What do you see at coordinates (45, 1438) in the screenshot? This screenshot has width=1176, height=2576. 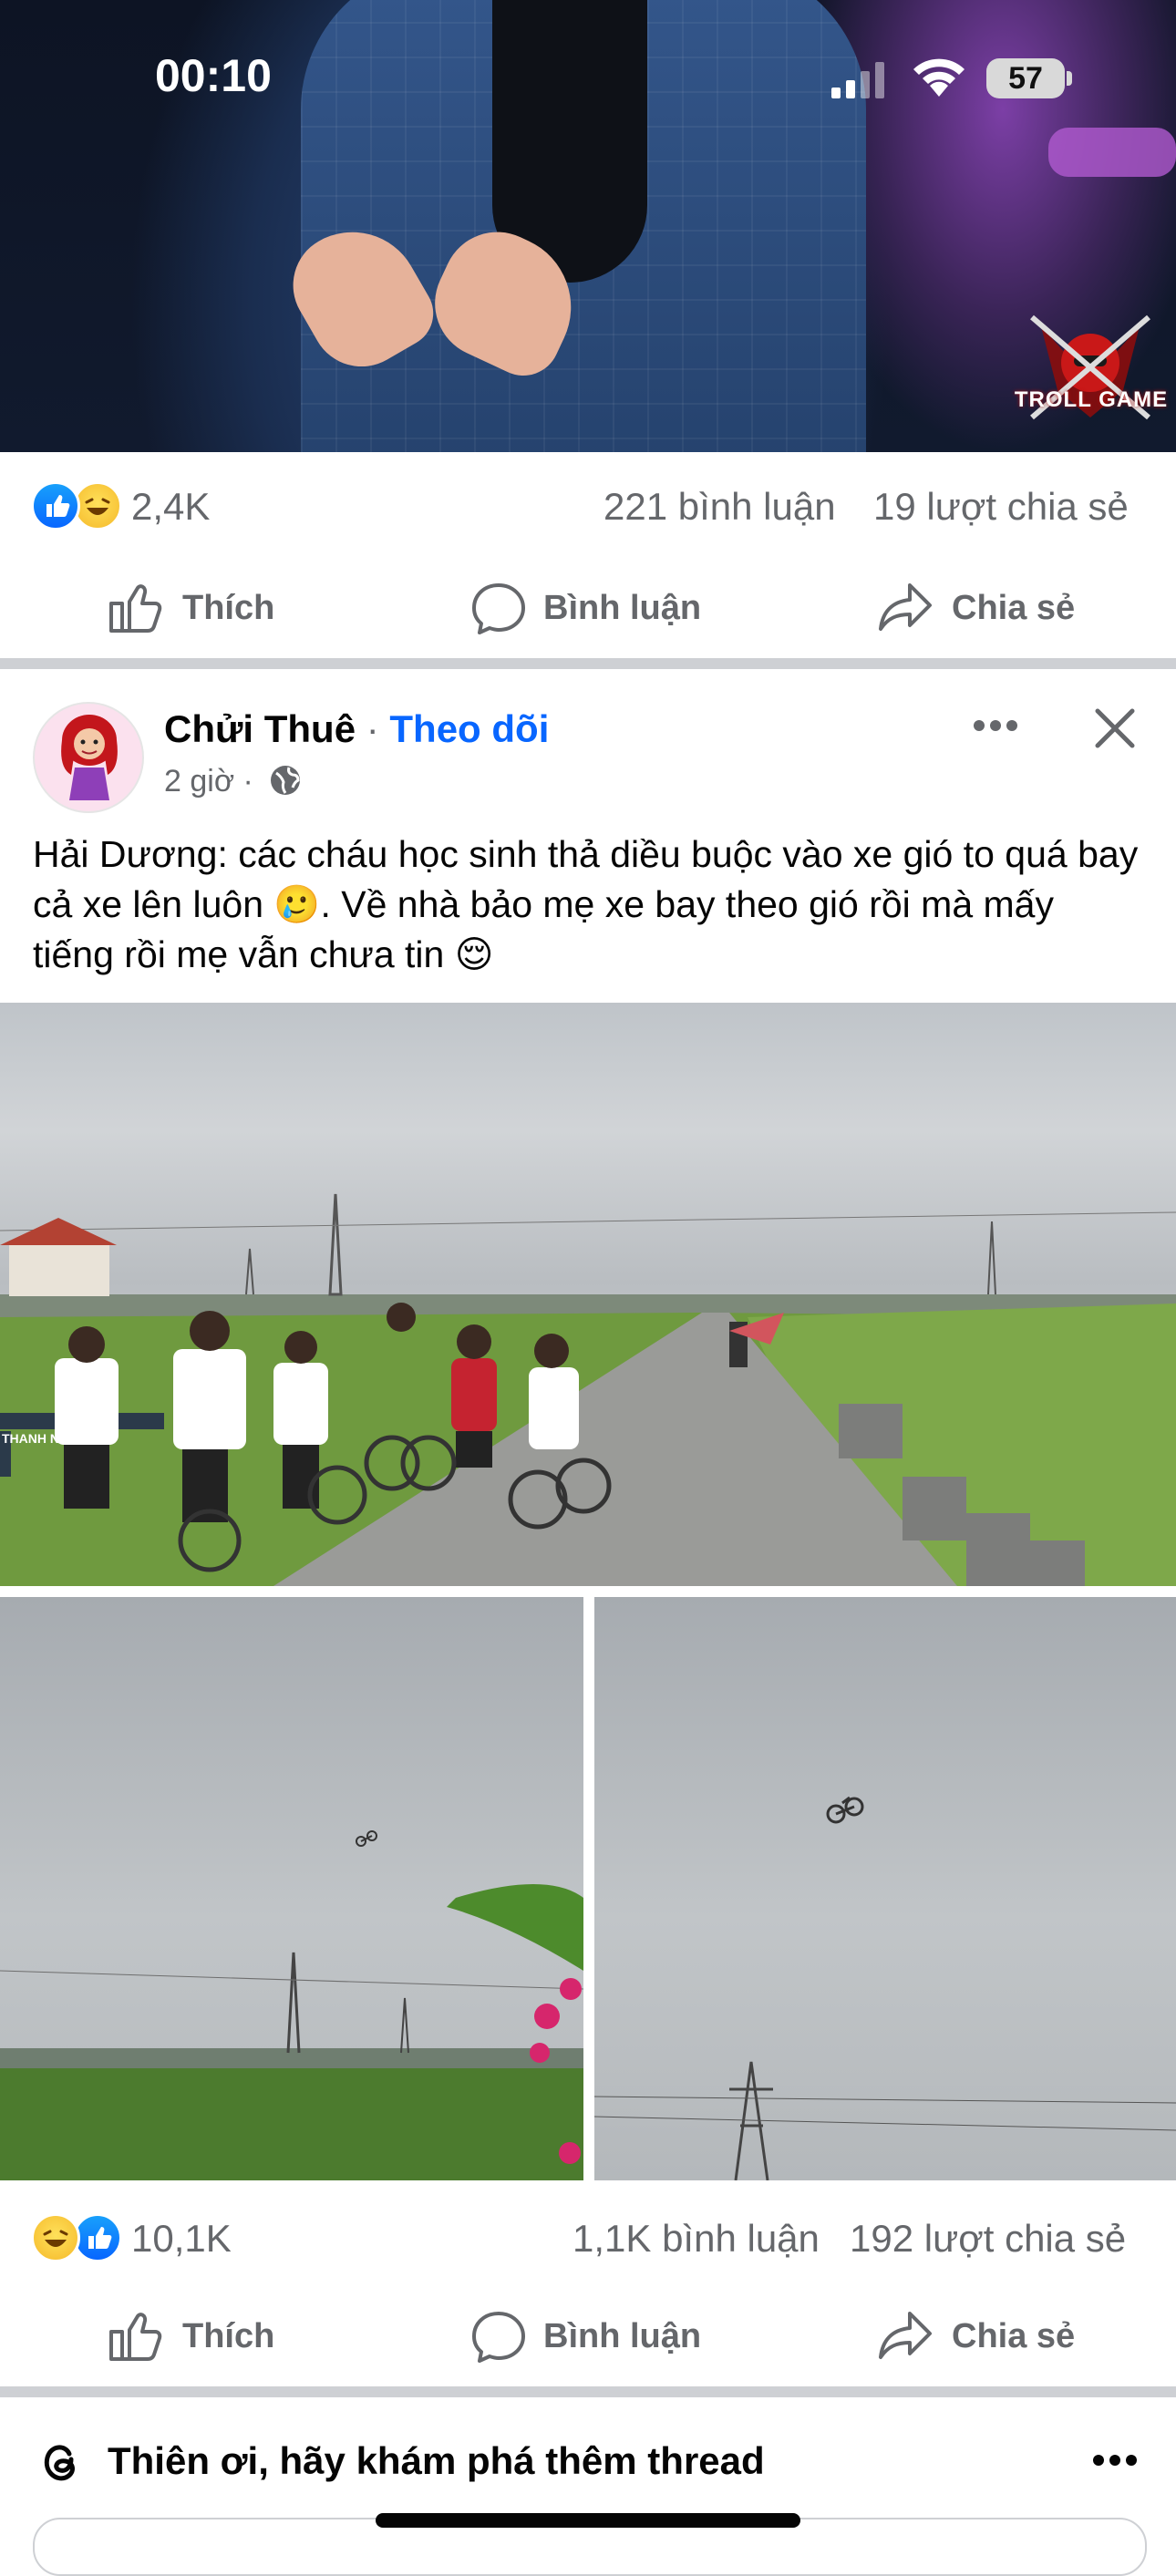 I see `bench-sign: THANH NHÀN` at bounding box center [45, 1438].